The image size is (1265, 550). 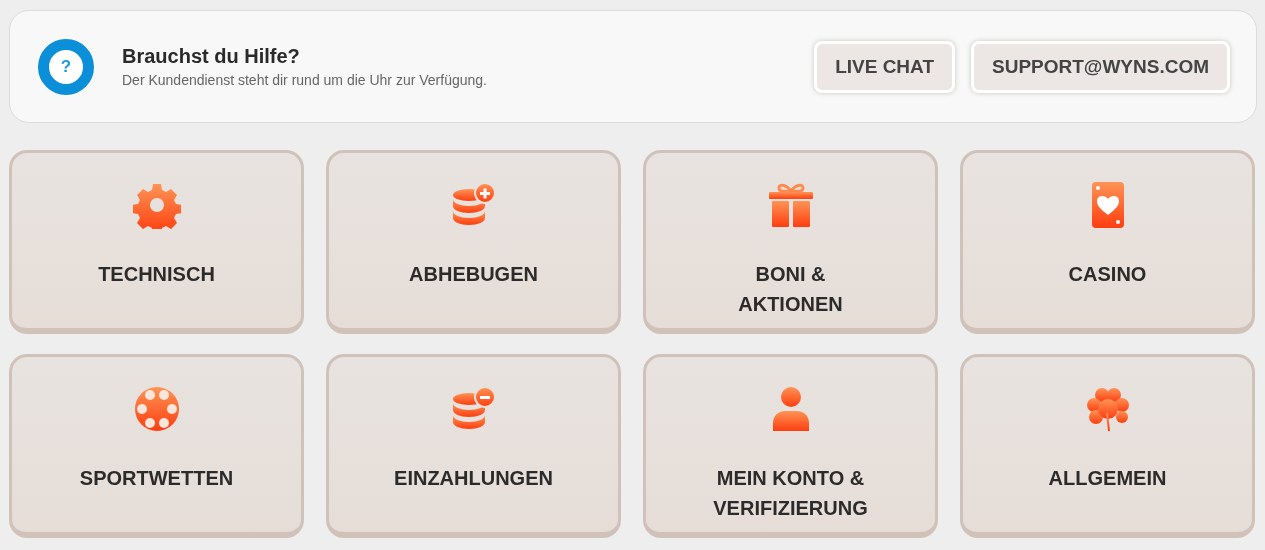 What do you see at coordinates (473, 242) in the screenshot?
I see `category-card: ABHEBUGEN` at bounding box center [473, 242].